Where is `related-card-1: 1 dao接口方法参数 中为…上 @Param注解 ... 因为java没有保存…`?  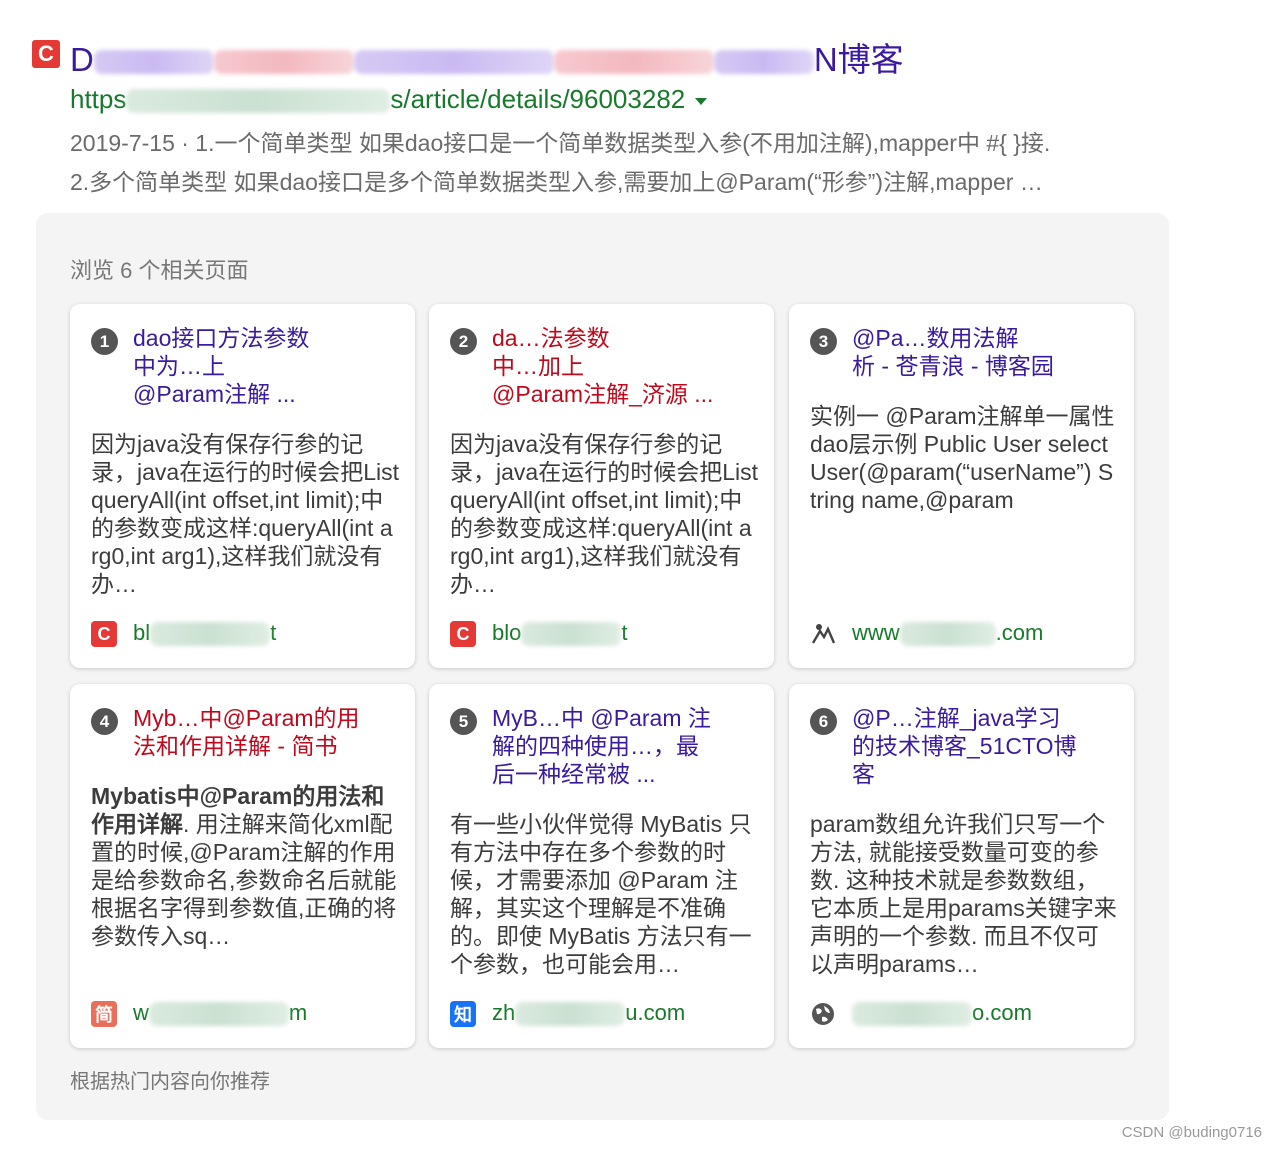 related-card-1: 1 dao接口方法参数 中为…上 @Param注解 ... 因为java没有保存… is located at coordinates (242, 486).